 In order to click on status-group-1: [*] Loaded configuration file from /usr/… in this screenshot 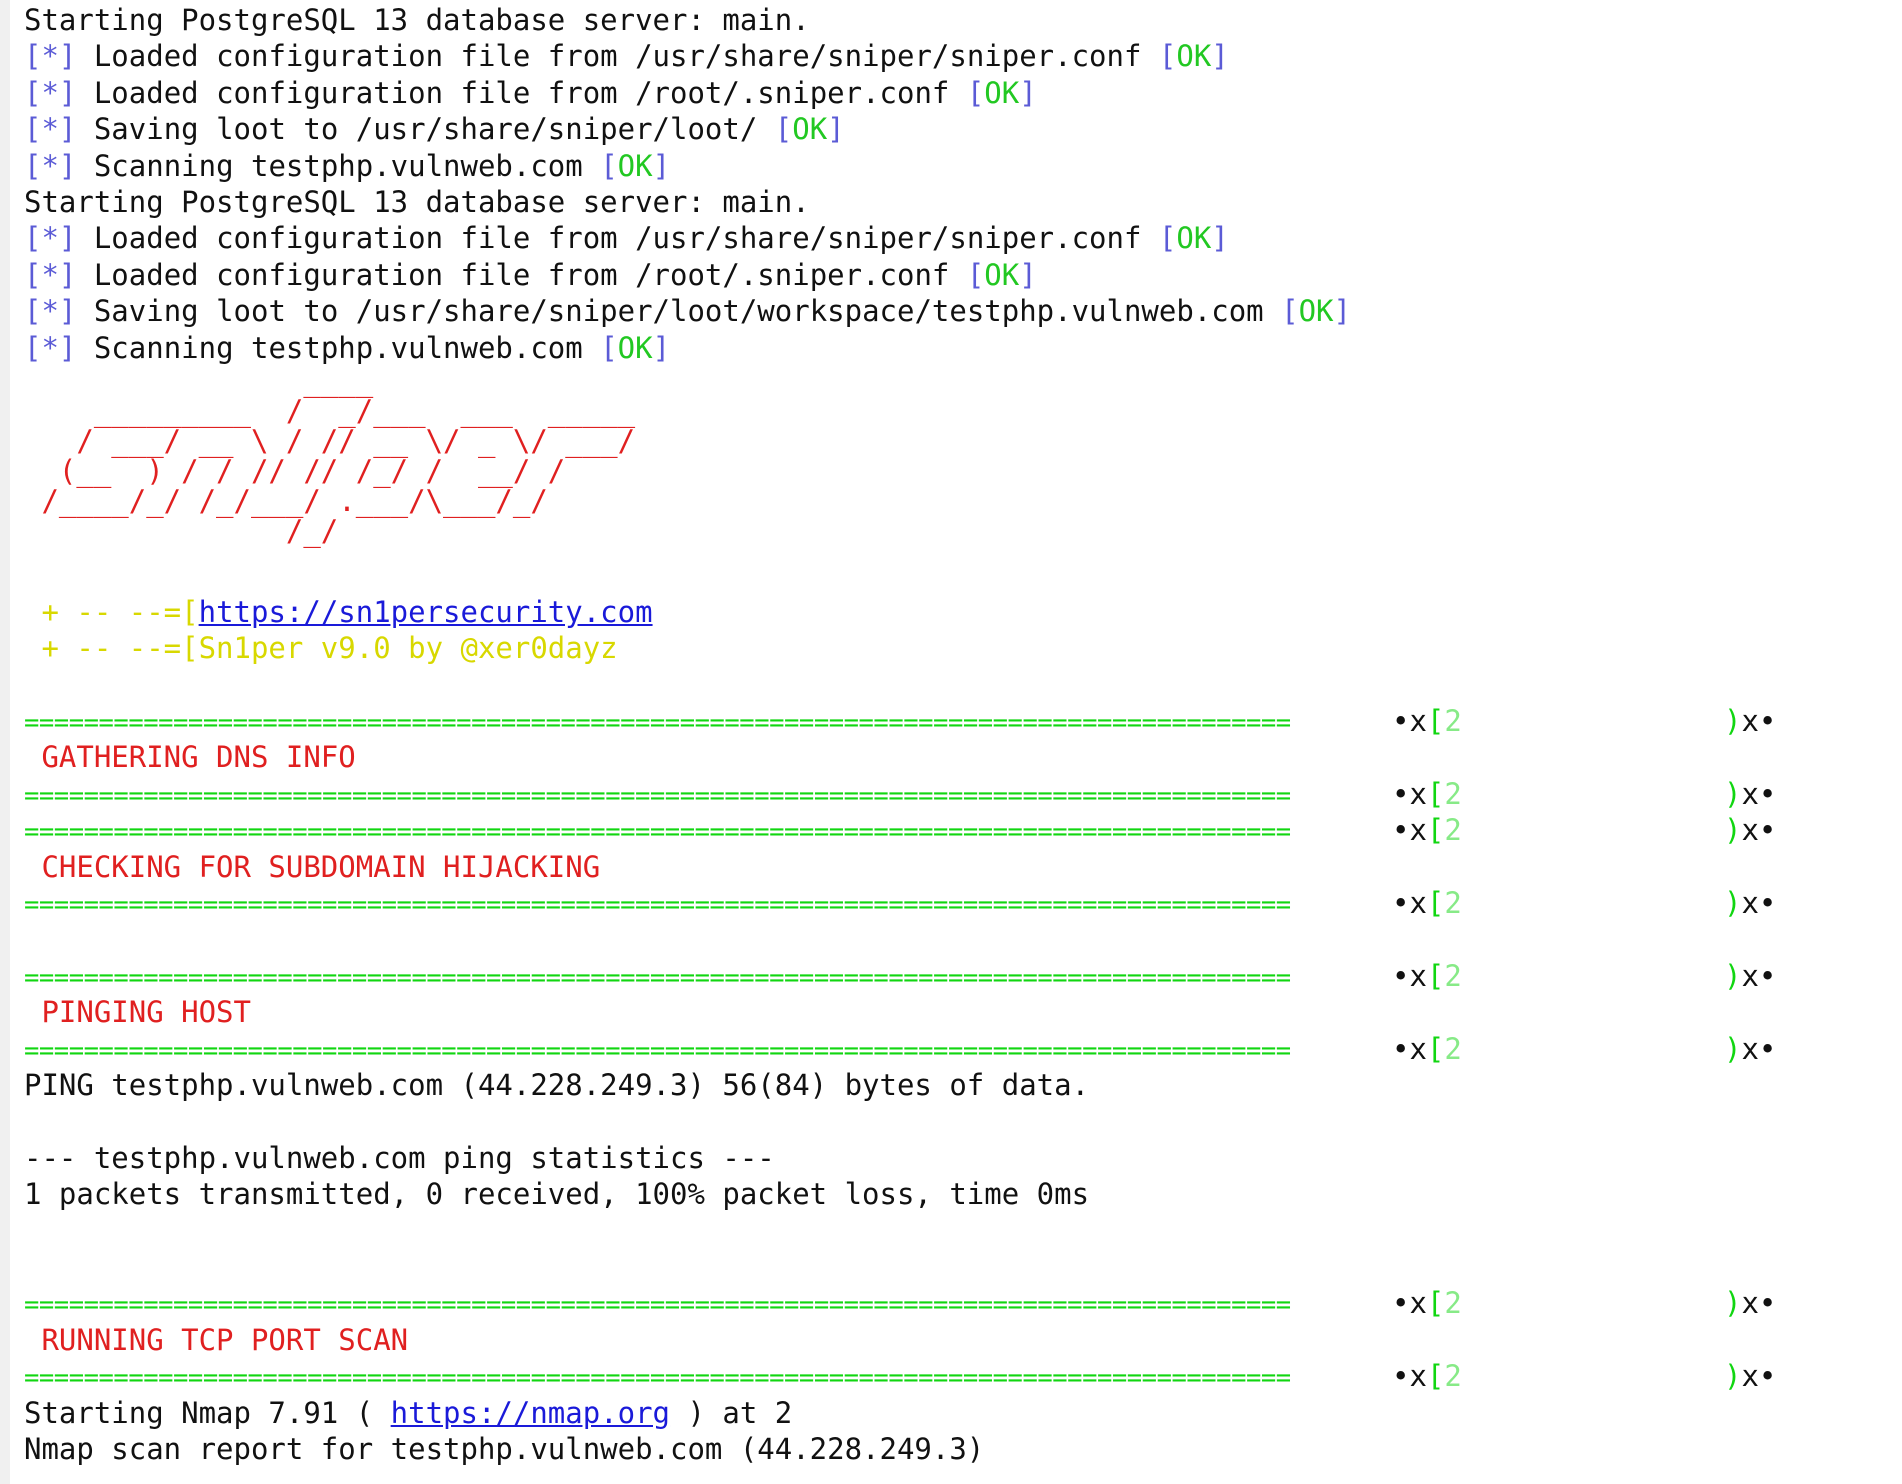, I will do `click(963, 111)`.